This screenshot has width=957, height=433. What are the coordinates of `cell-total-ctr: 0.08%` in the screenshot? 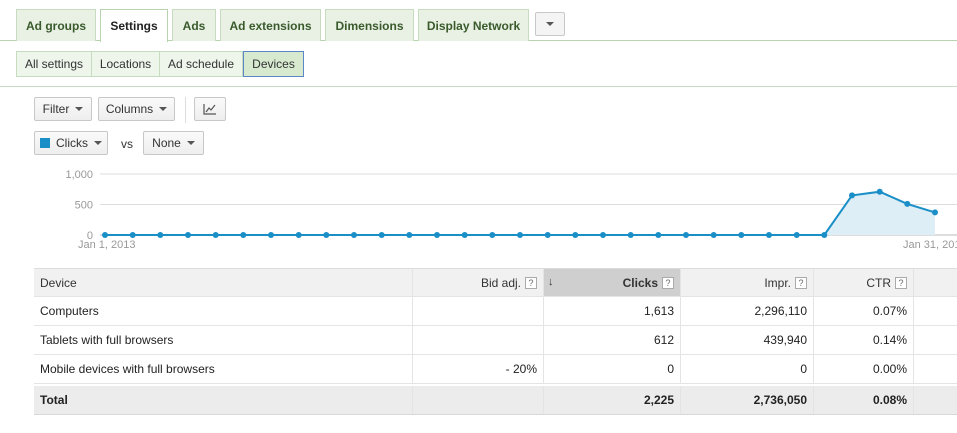 It's located at (864, 400).